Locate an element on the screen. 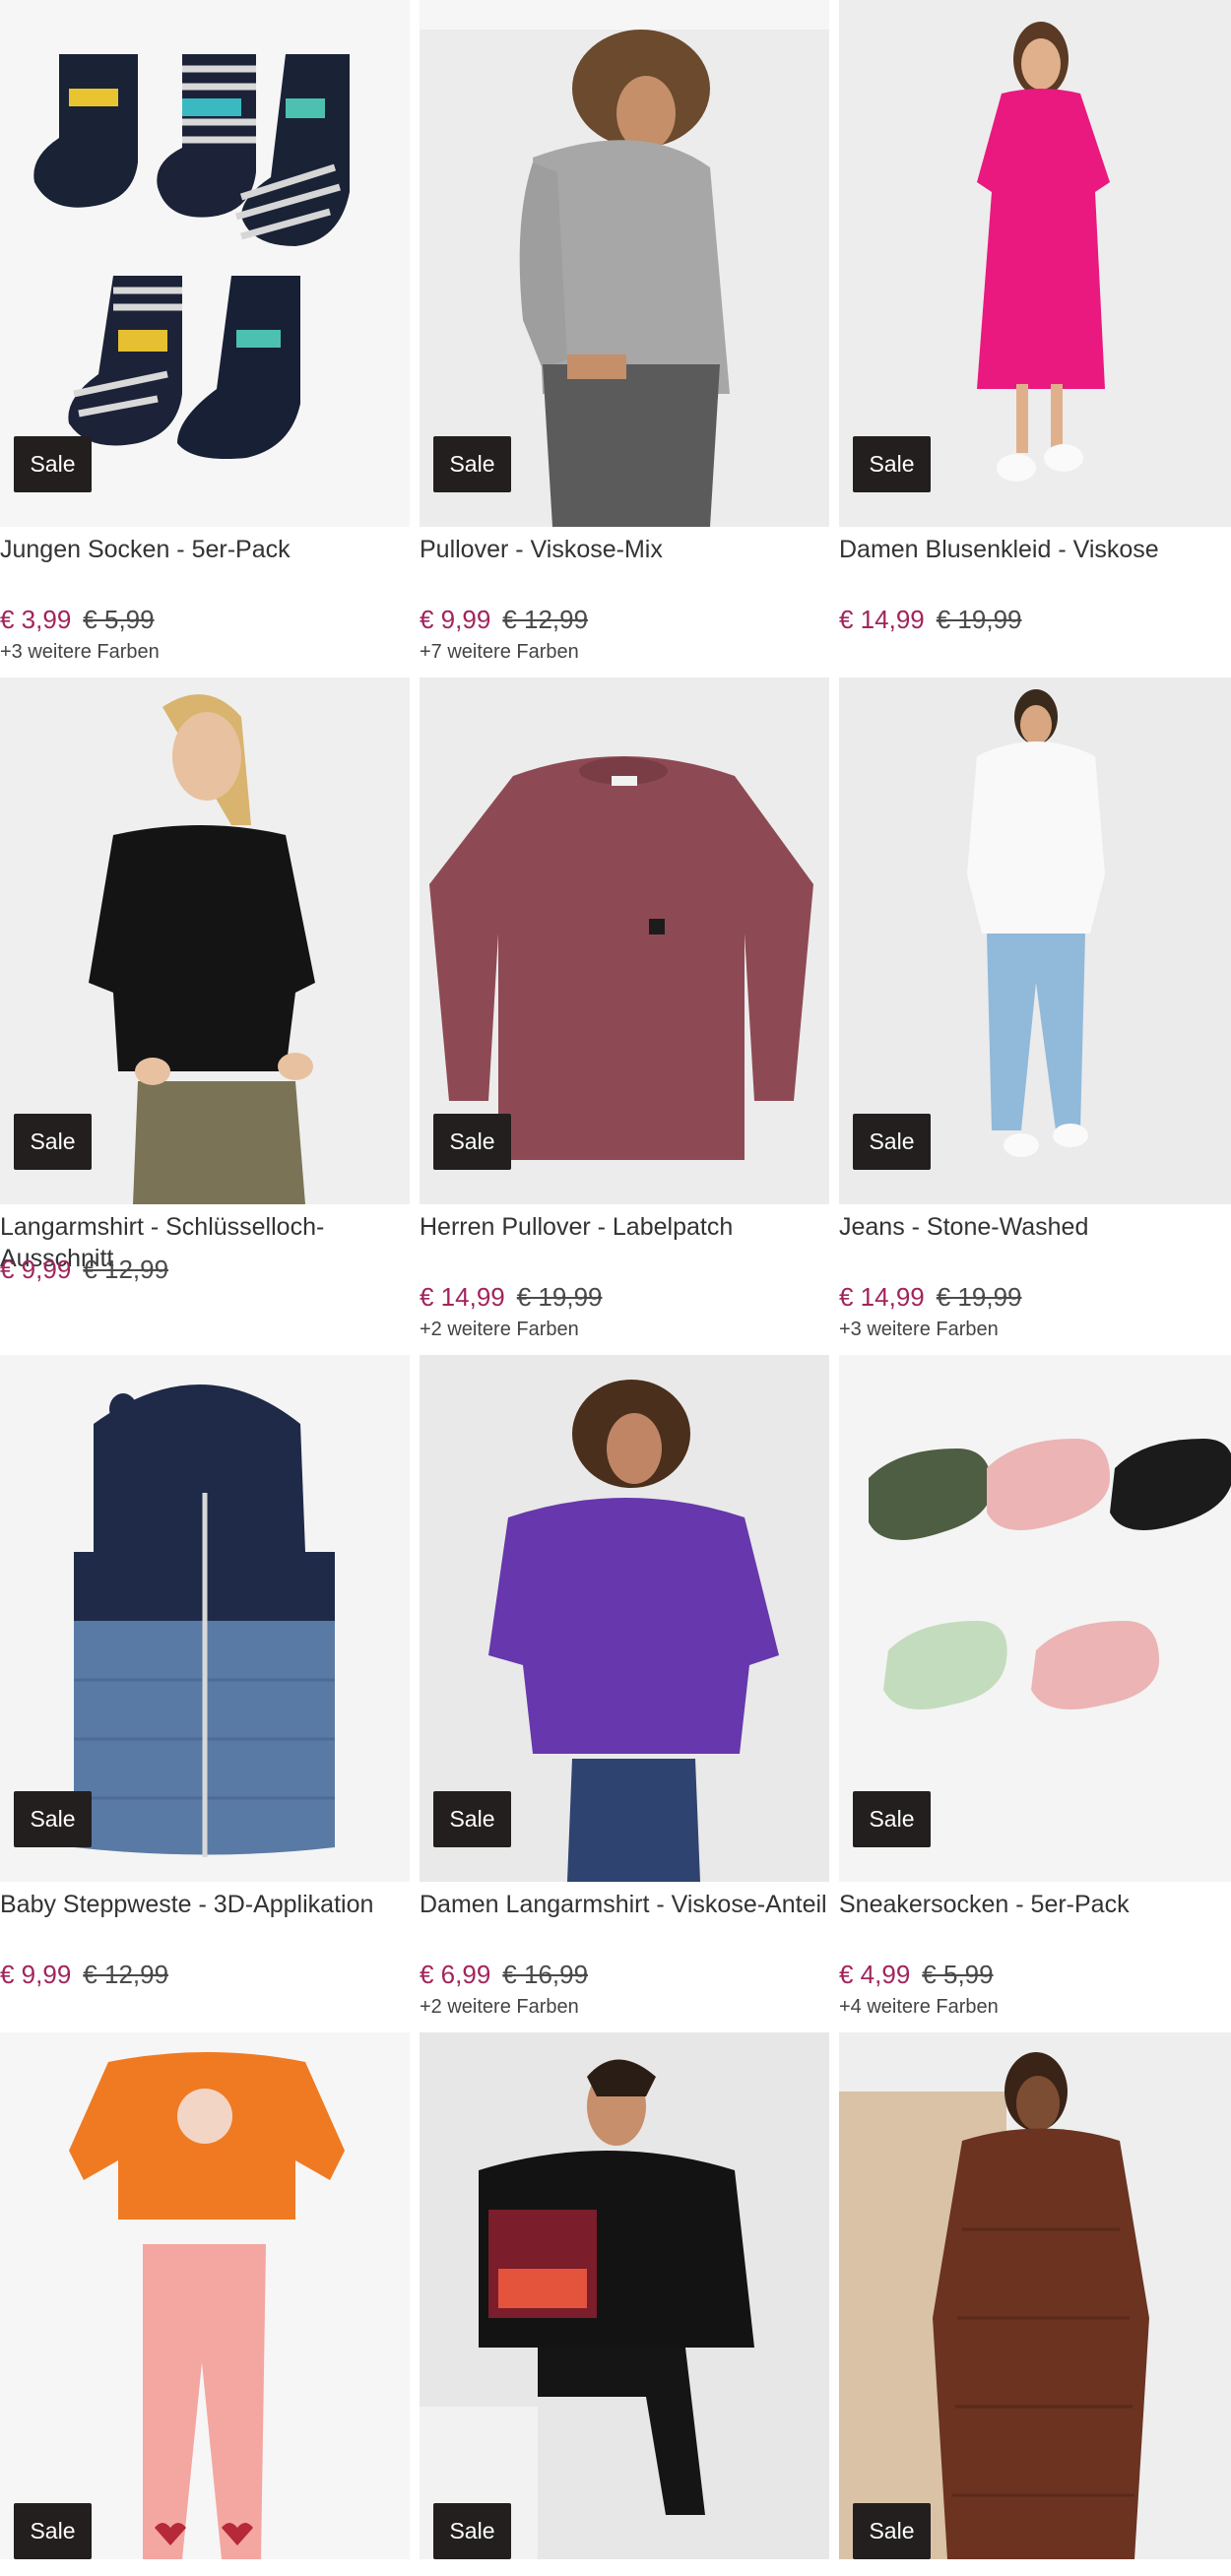 This screenshot has width=1231, height=2576. product-title: Jungen Socken - 5er-Pack is located at coordinates (205, 565).